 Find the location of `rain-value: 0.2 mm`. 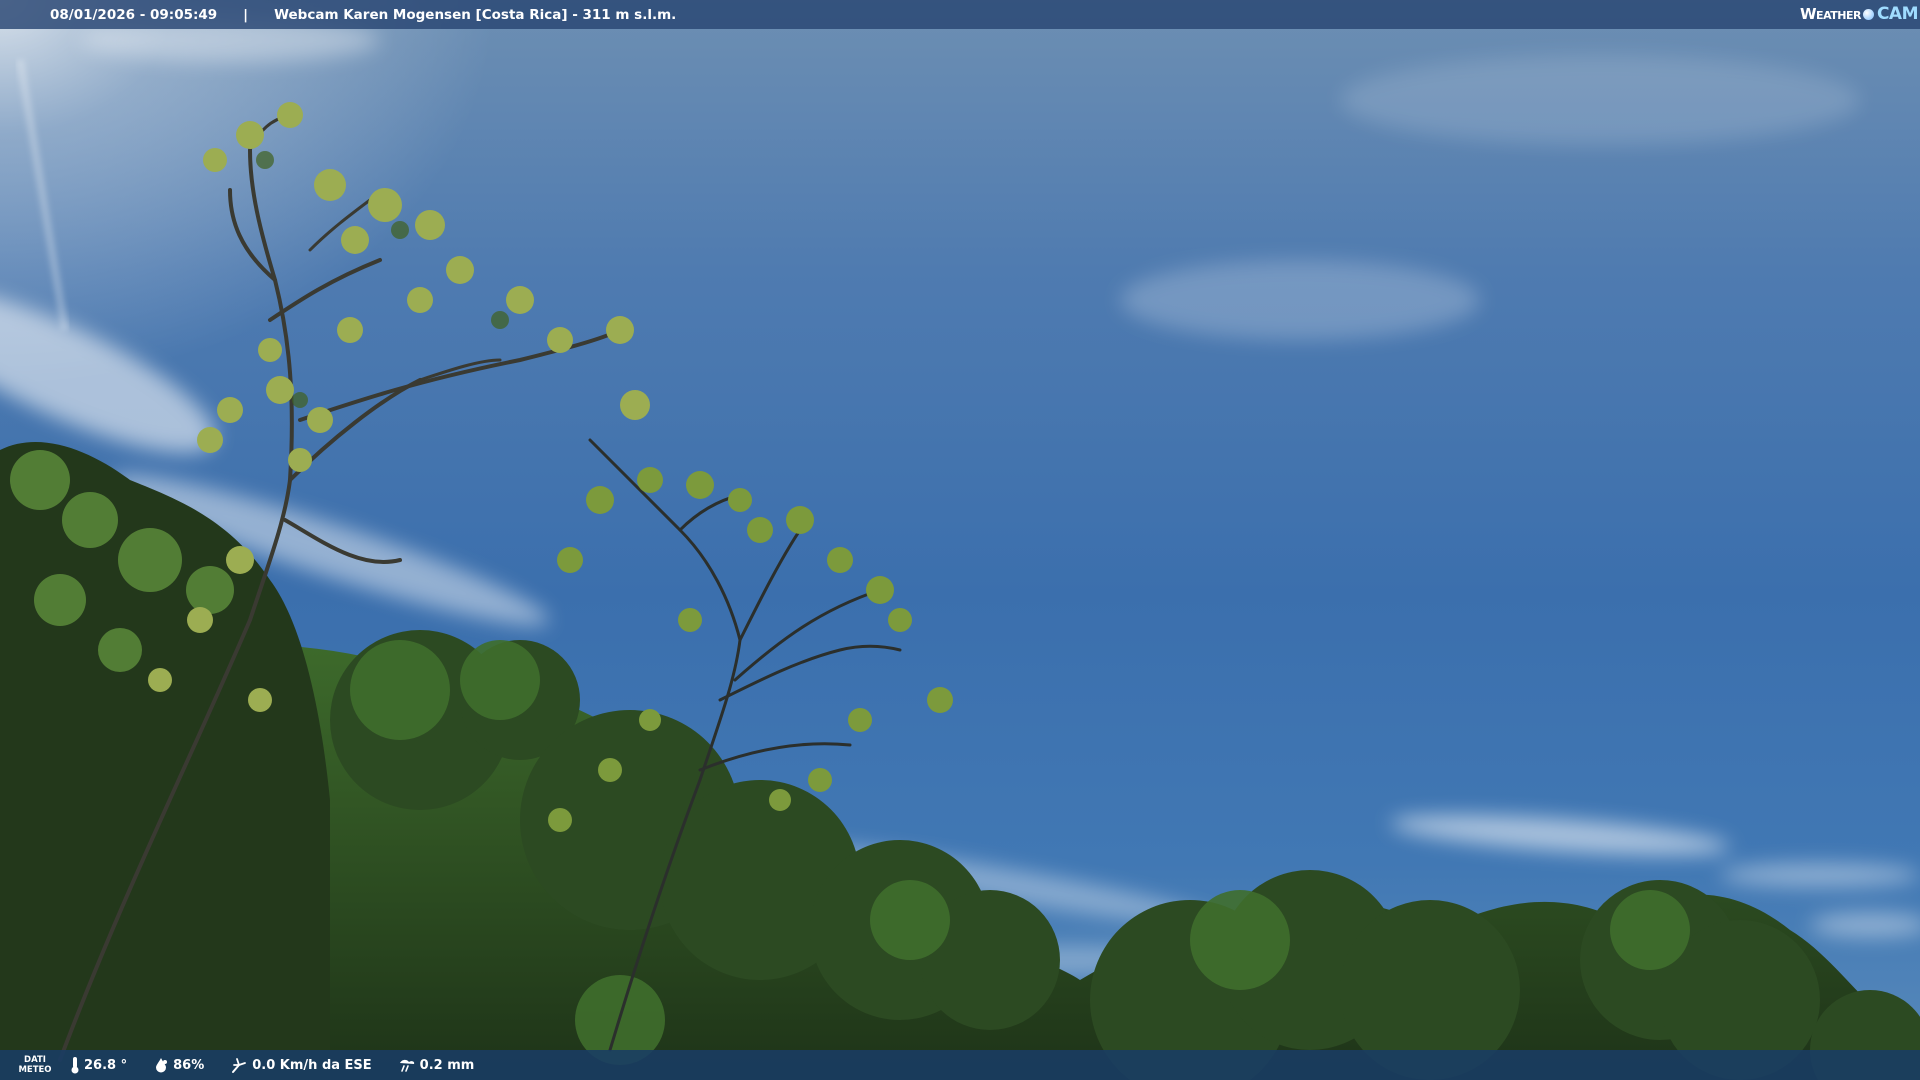

rain-value: 0.2 mm is located at coordinates (447, 1065).